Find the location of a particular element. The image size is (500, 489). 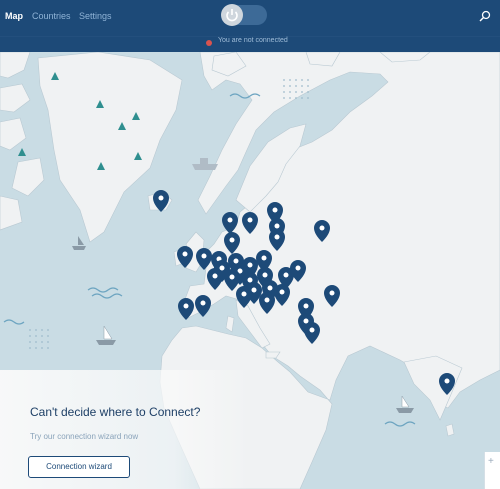

wizard-title: Can't decide where to Connect? is located at coordinates (115, 412).